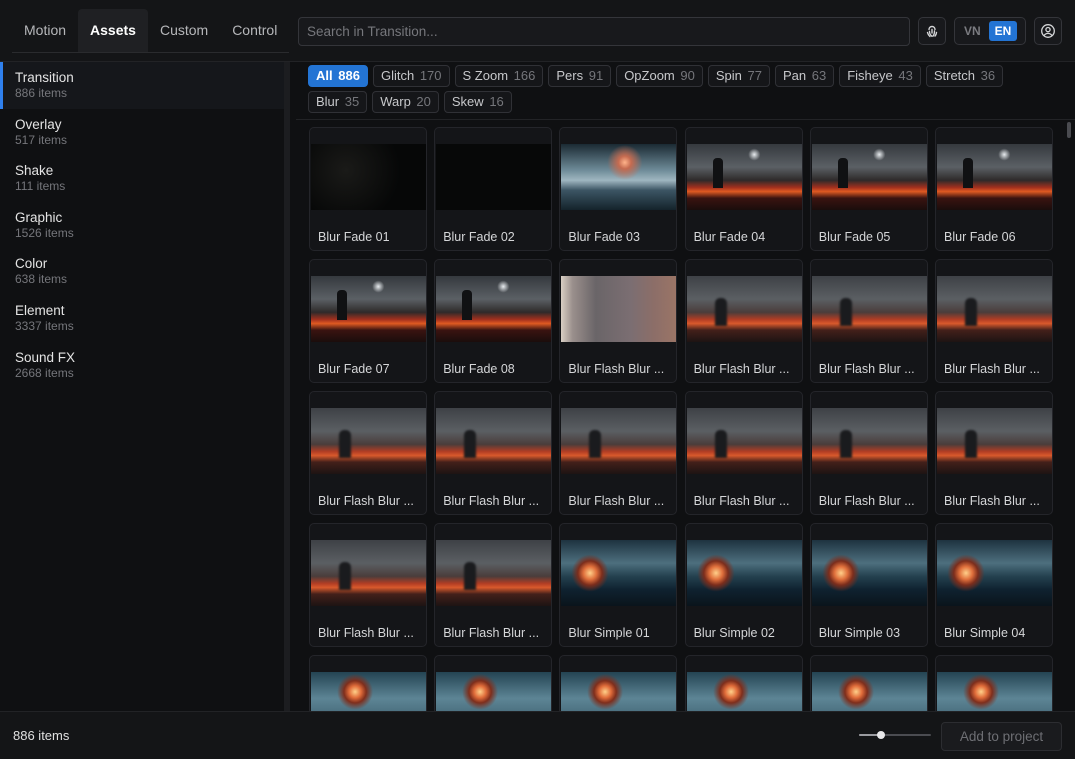 The width and height of the screenshot is (1075, 759). I want to click on category-name: Element, so click(40, 310).